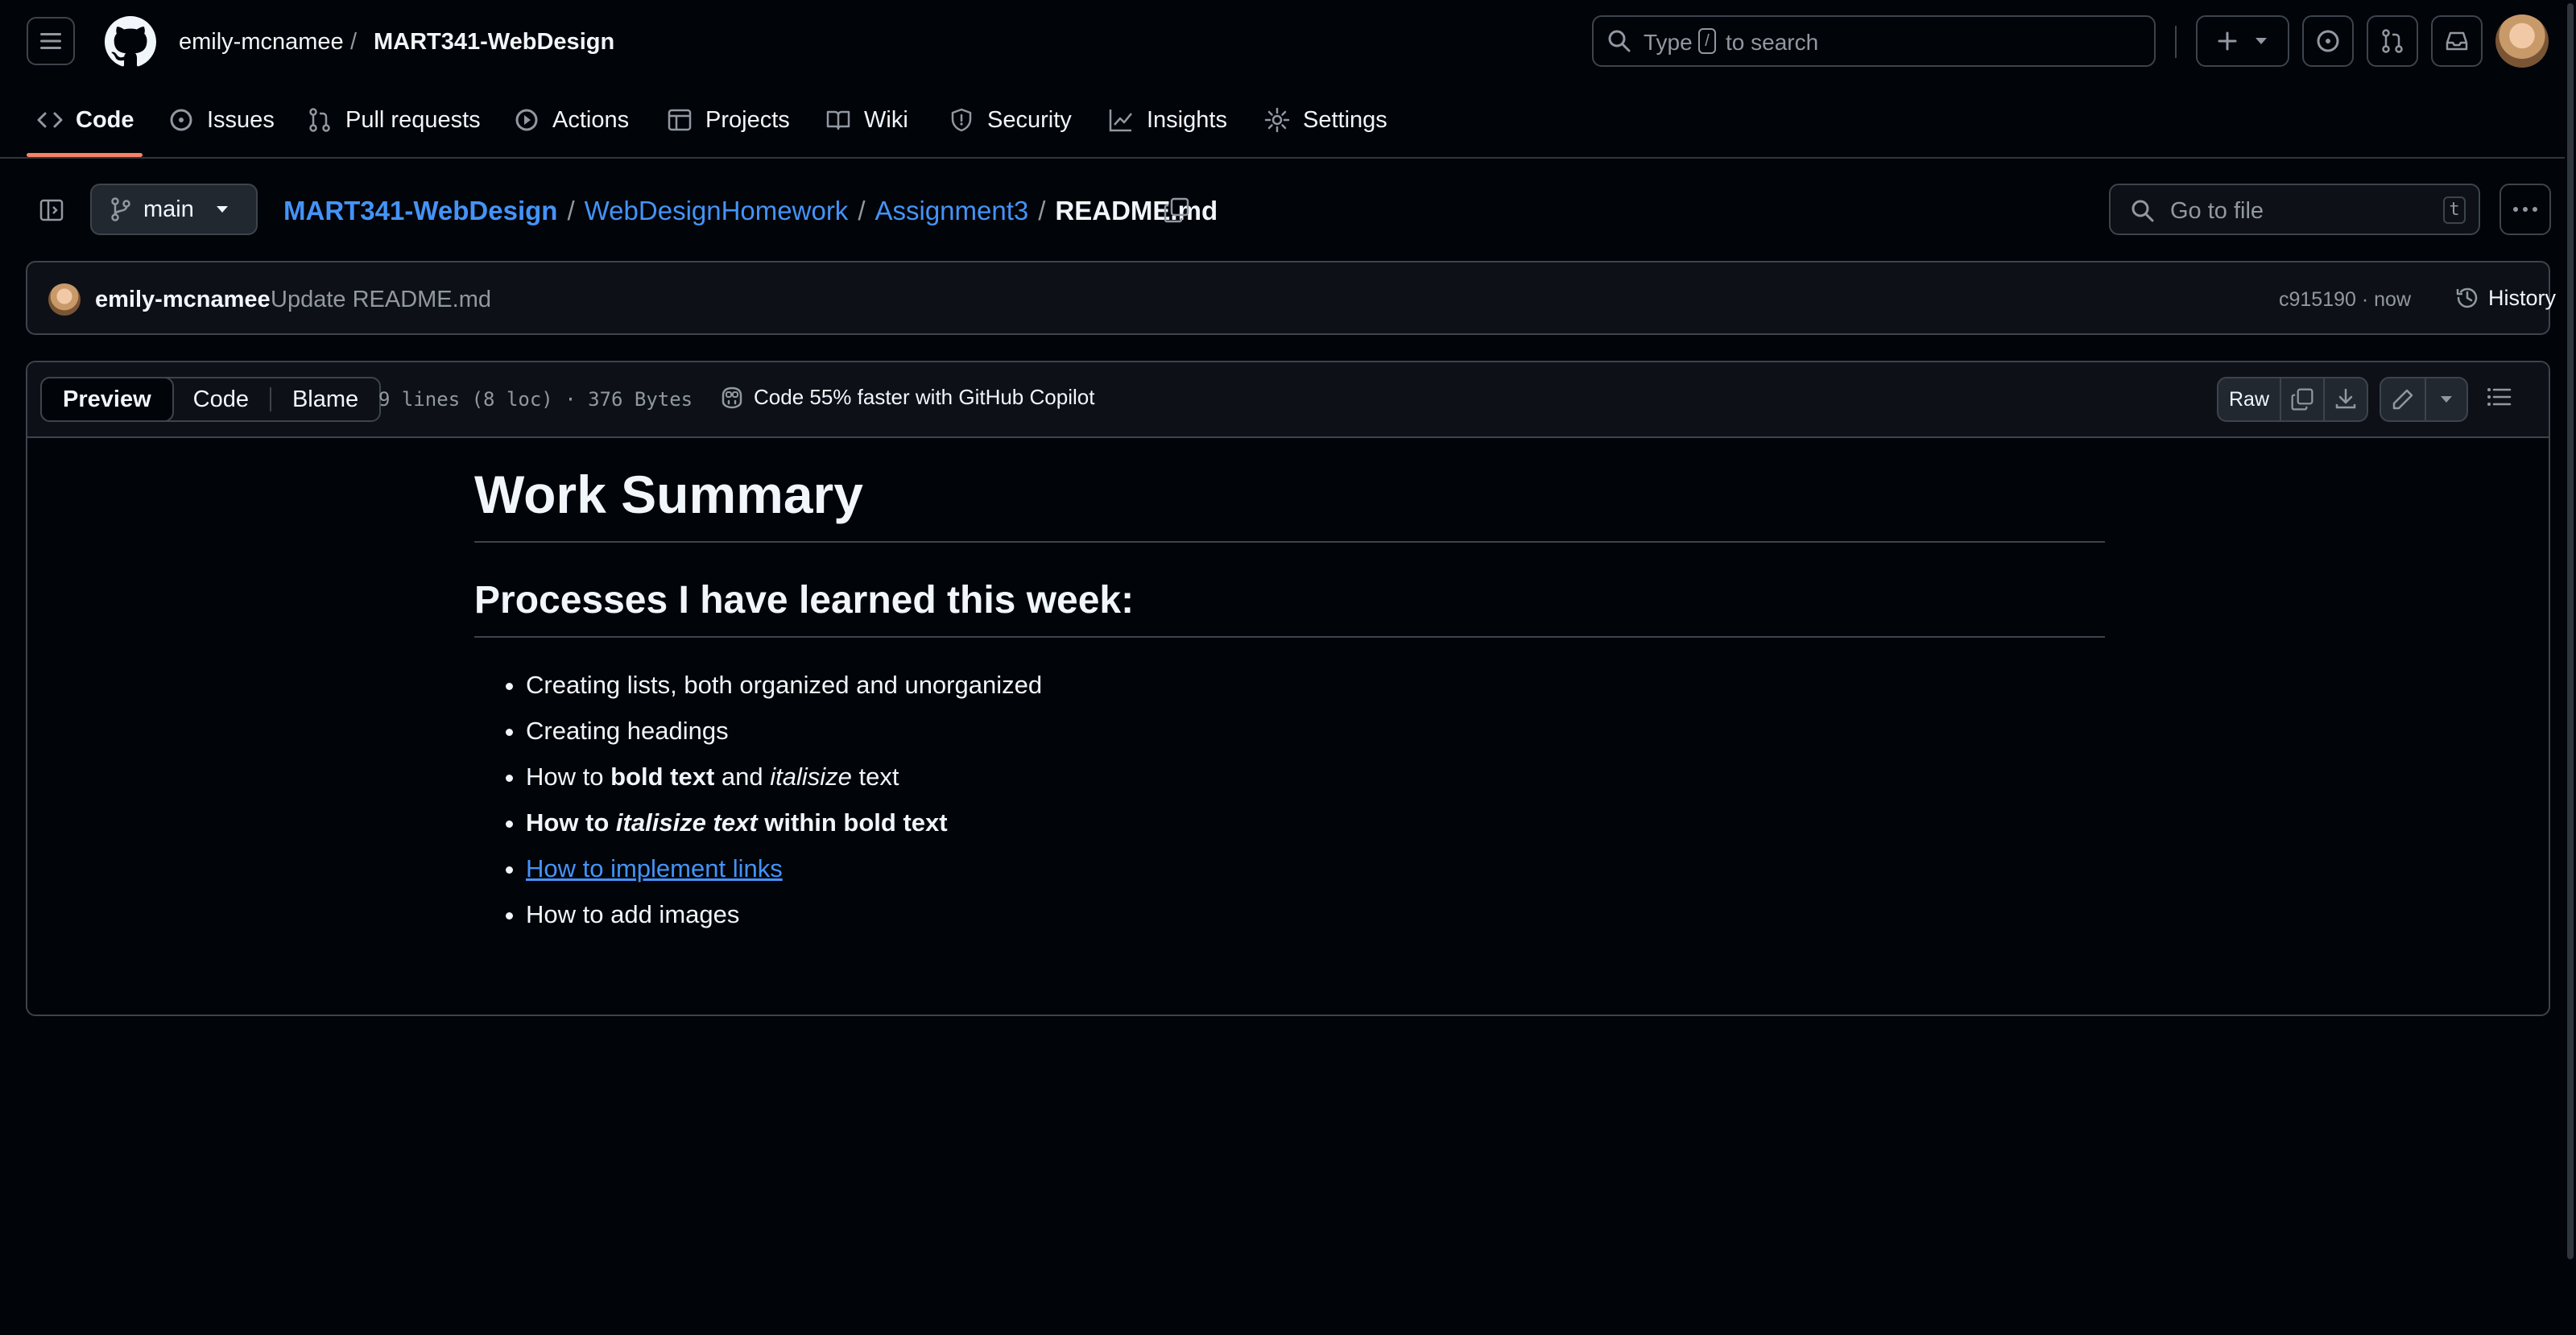 The height and width of the screenshot is (1335, 2576). I want to click on copy-raw-button, so click(2303, 399).